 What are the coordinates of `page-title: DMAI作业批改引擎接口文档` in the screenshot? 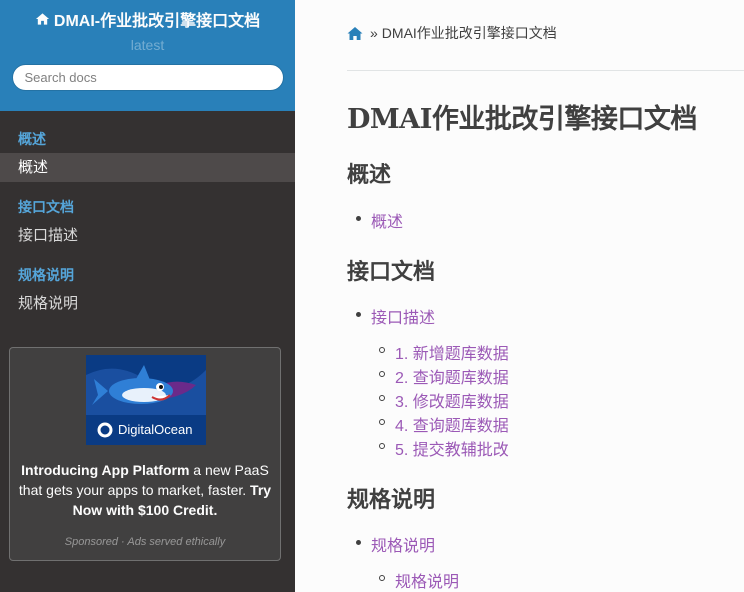 It's located at (522, 119).